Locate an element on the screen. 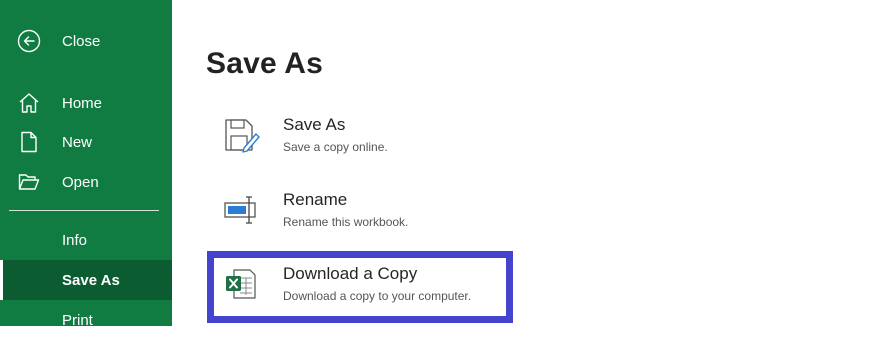  option-title: Download a Copy is located at coordinates (350, 273).